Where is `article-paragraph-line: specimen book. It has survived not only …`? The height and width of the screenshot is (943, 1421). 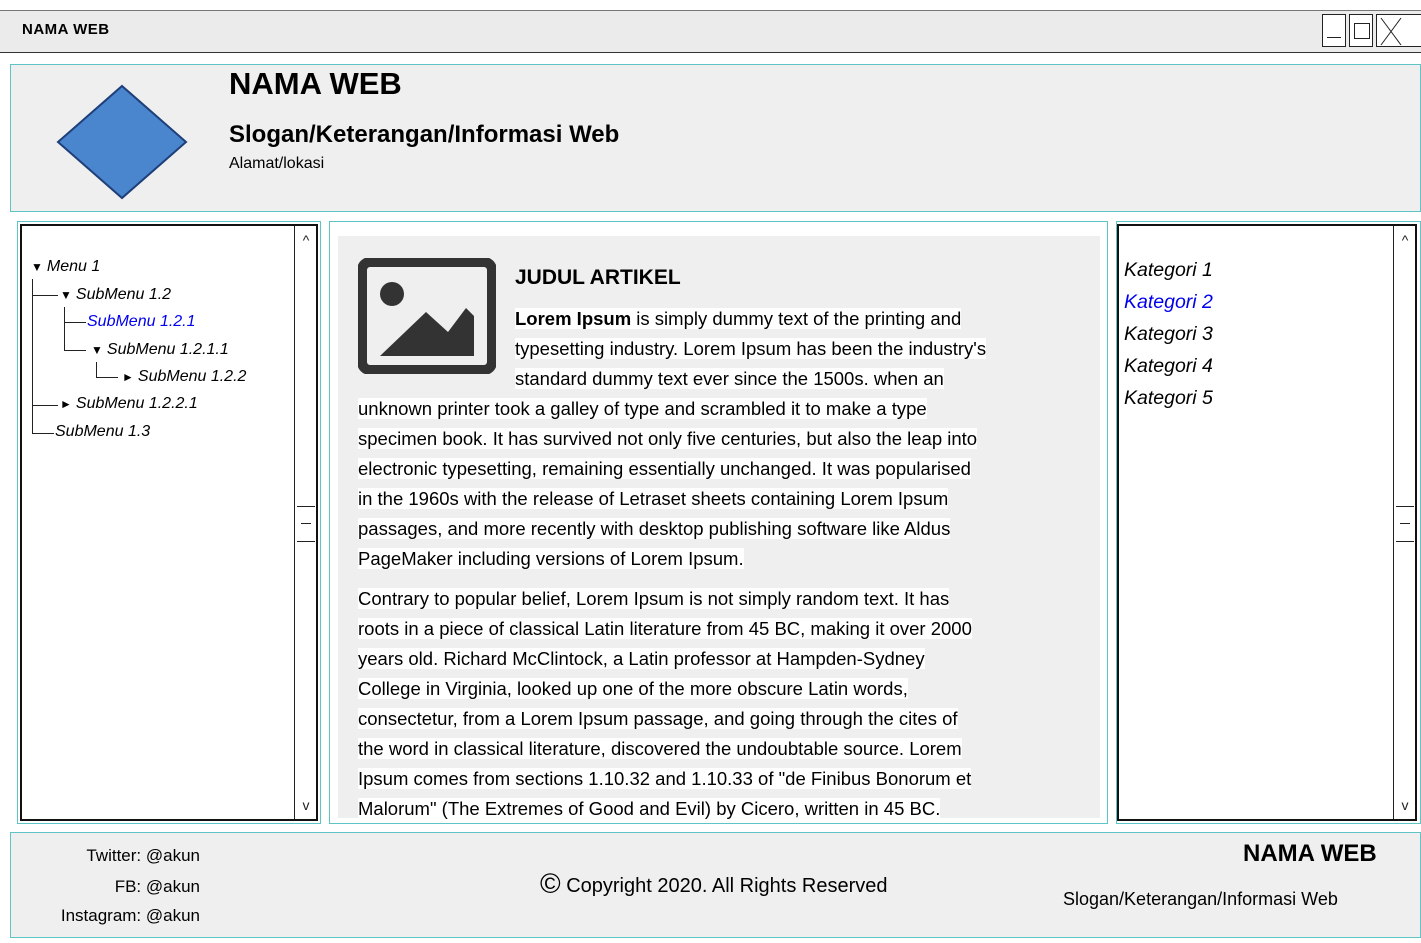
article-paragraph-line: specimen book. It has survived not only … is located at coordinates (668, 438).